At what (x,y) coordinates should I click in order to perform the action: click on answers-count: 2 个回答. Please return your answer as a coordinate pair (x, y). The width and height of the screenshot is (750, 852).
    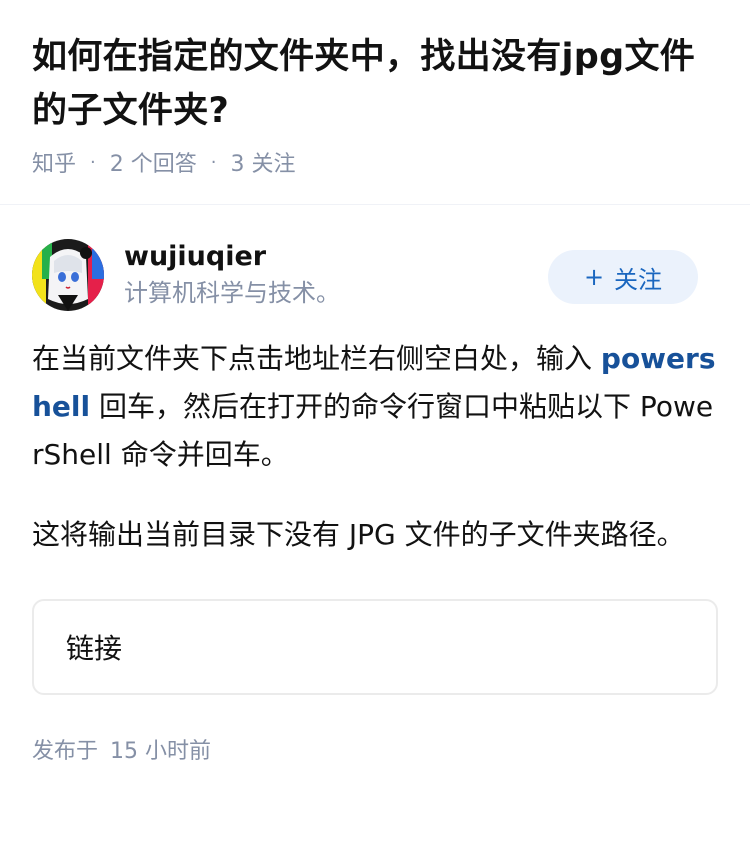
    Looking at the image, I should click on (153, 162).